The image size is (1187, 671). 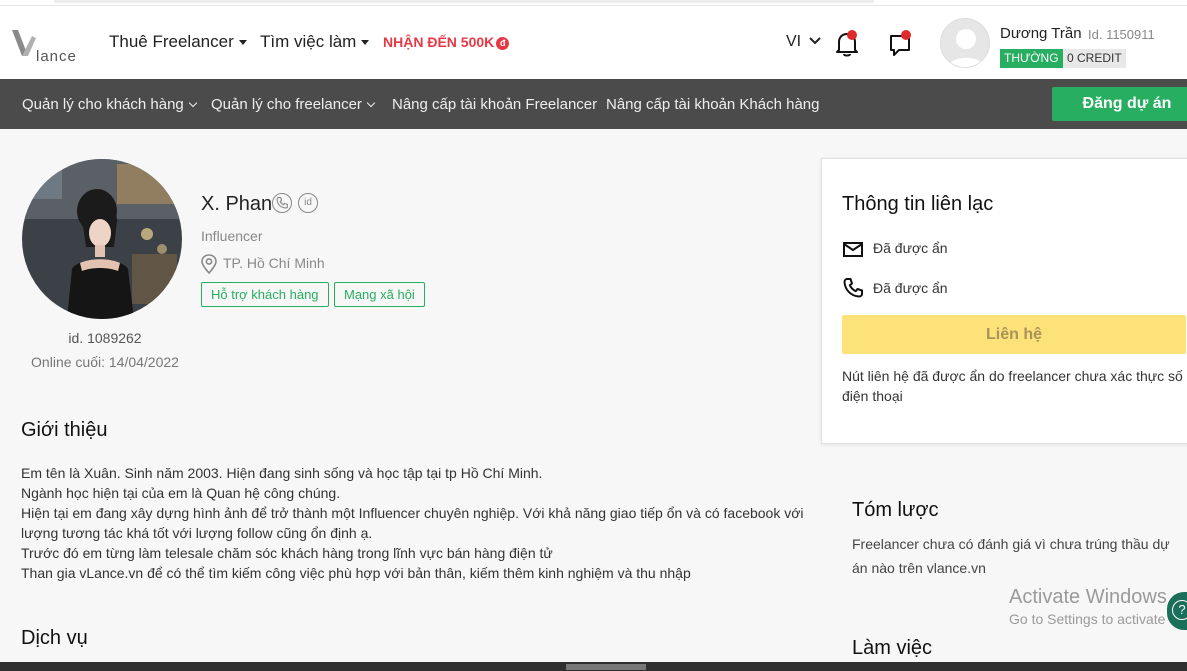 I want to click on user-avatar, so click(x=965, y=43).